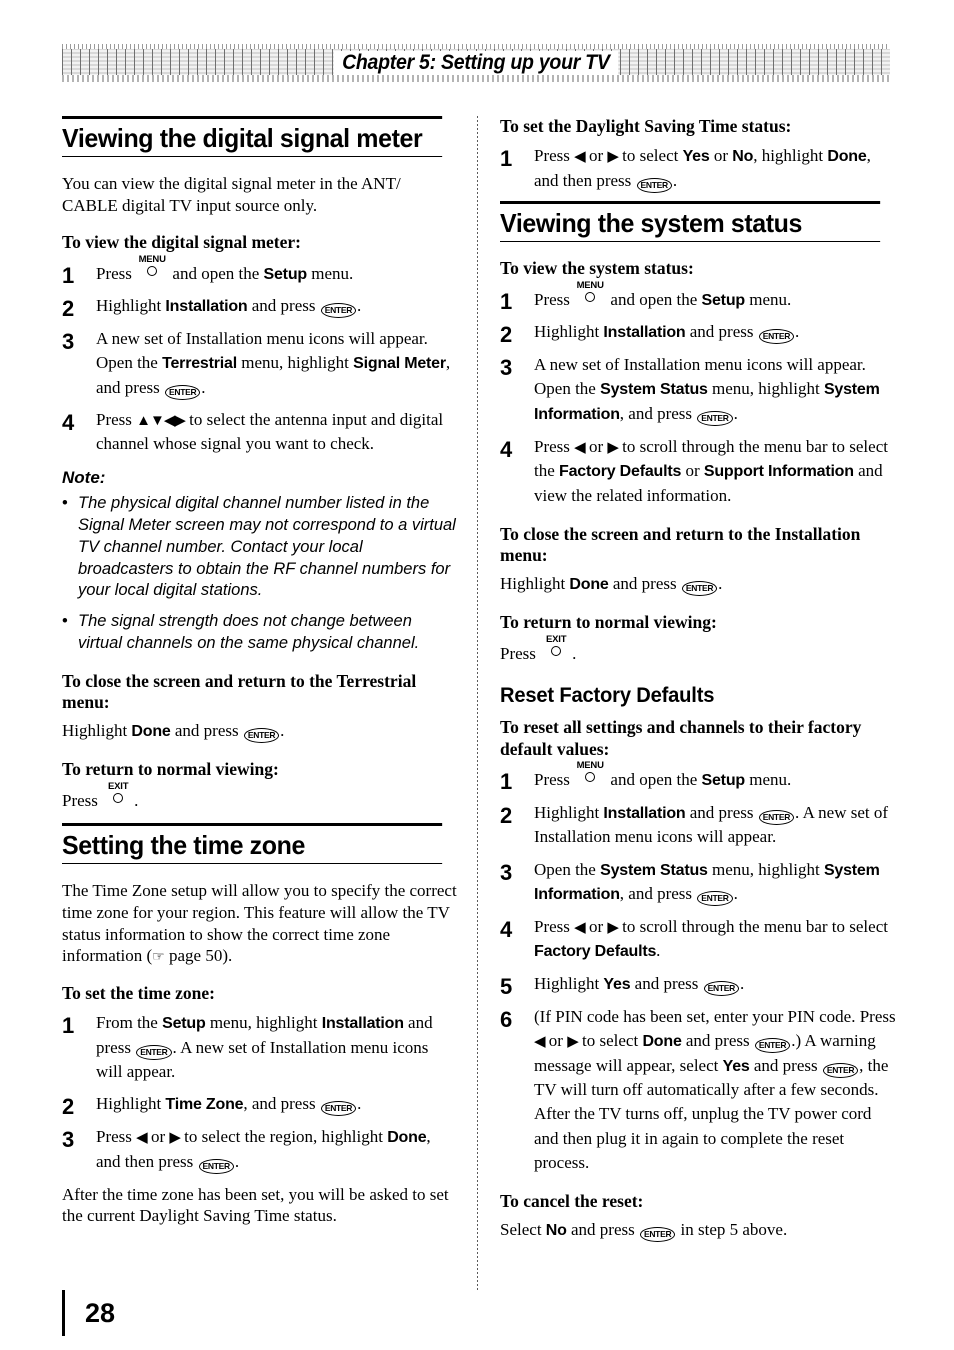 This screenshot has width=954, height=1350. What do you see at coordinates (283, 1136) in the screenshot?
I see `step-text-part: to select the region, highlight` at bounding box center [283, 1136].